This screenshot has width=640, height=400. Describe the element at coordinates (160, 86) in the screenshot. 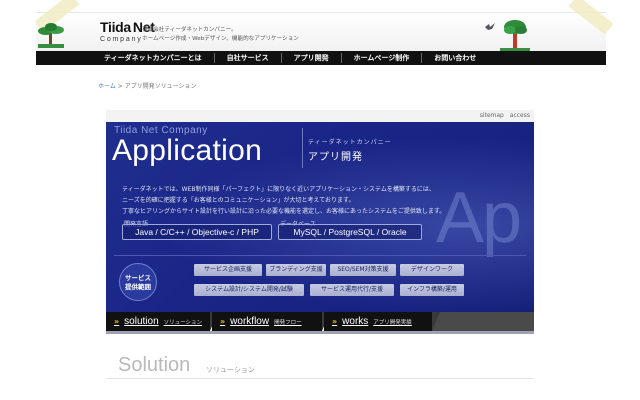

I see `breadcrumb-current: アプリ開発ソリューション` at that location.